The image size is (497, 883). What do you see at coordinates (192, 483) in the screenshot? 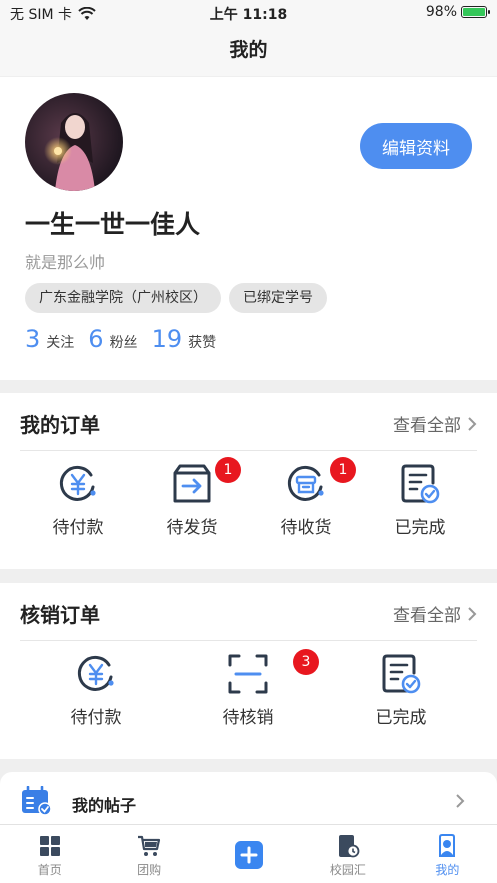
I see `box-arrow-icon` at bounding box center [192, 483].